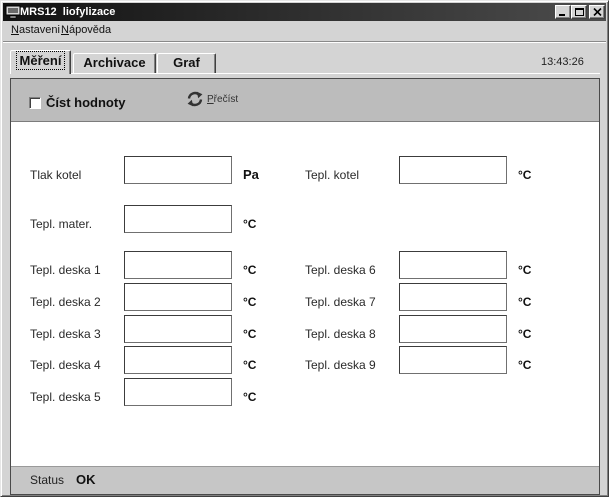 The width and height of the screenshot is (609, 497). I want to click on field-tepl-deska-8: Tepl. deska 8 °C, so click(425, 329).